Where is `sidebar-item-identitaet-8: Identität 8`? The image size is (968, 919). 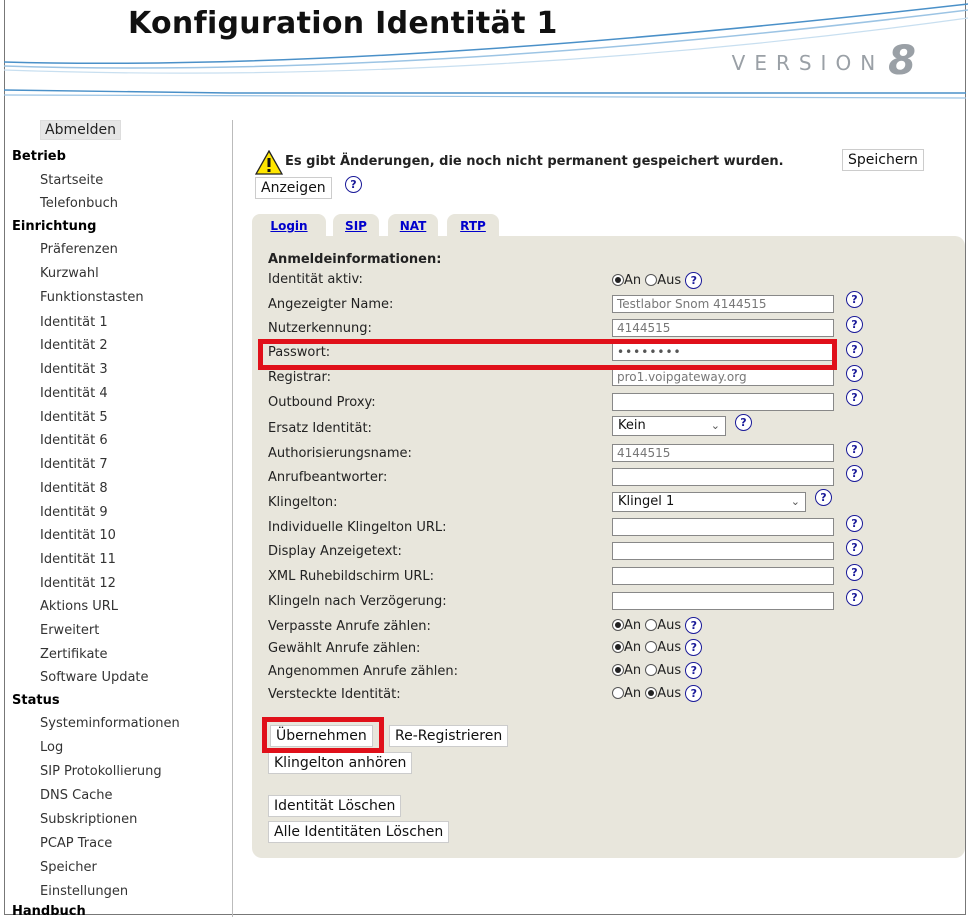
sidebar-item-identitaet-8: Identität 8 is located at coordinates (74, 488).